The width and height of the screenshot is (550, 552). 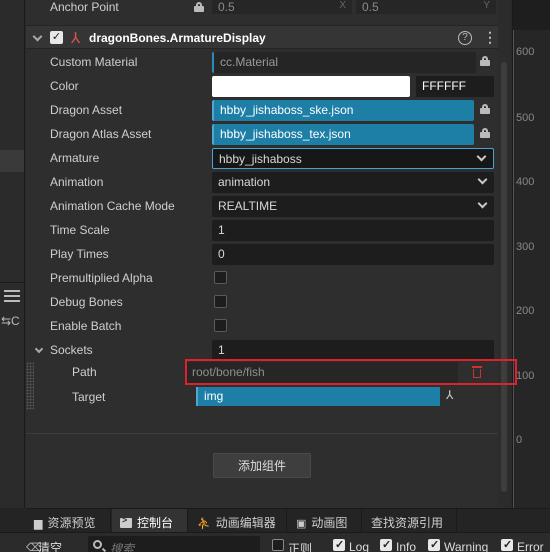 I want to click on custom-material-label: Custom Material, so click(x=94, y=62).